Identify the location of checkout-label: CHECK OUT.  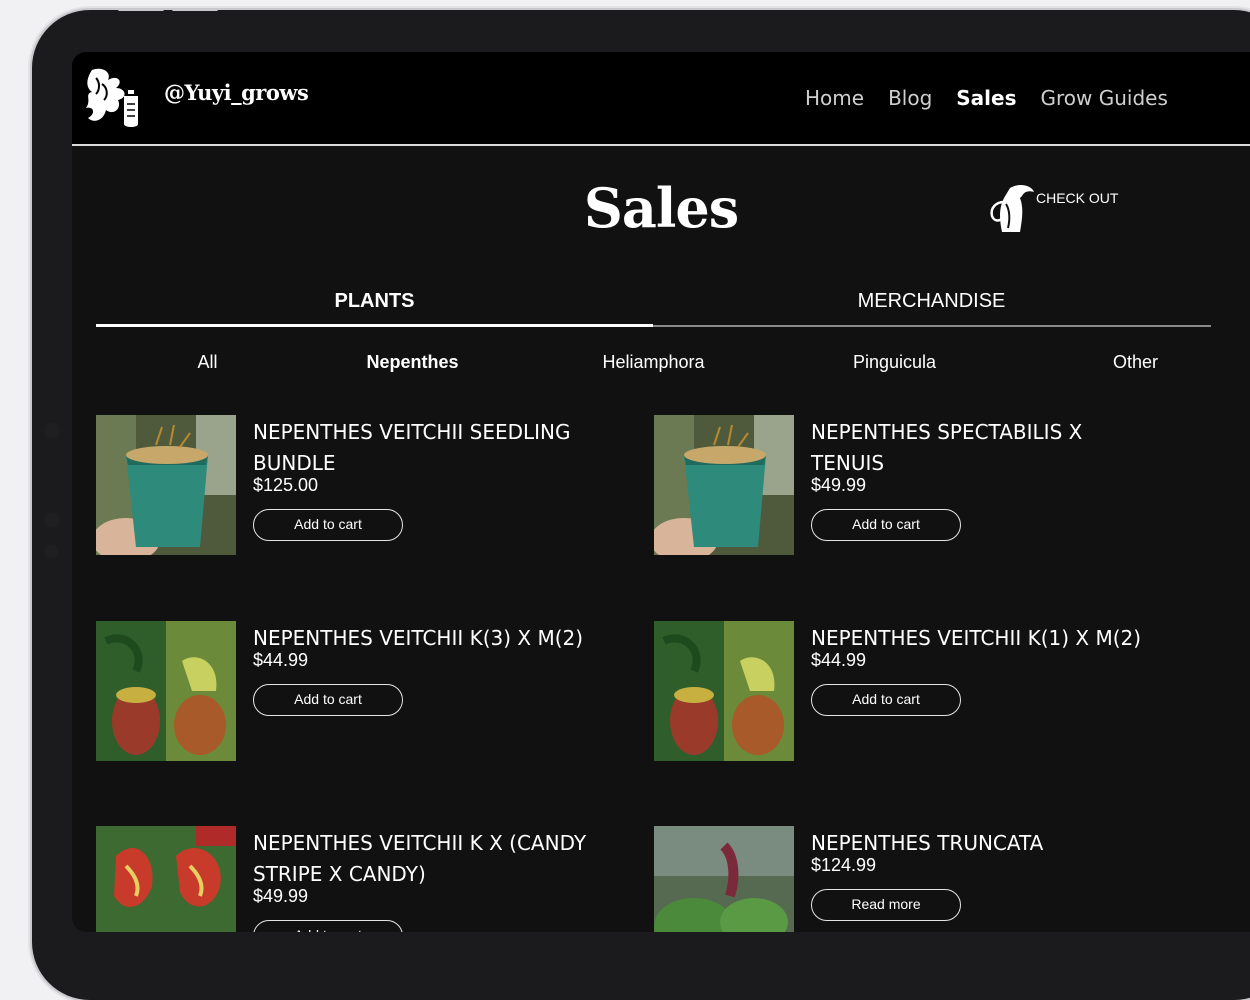
(1077, 198).